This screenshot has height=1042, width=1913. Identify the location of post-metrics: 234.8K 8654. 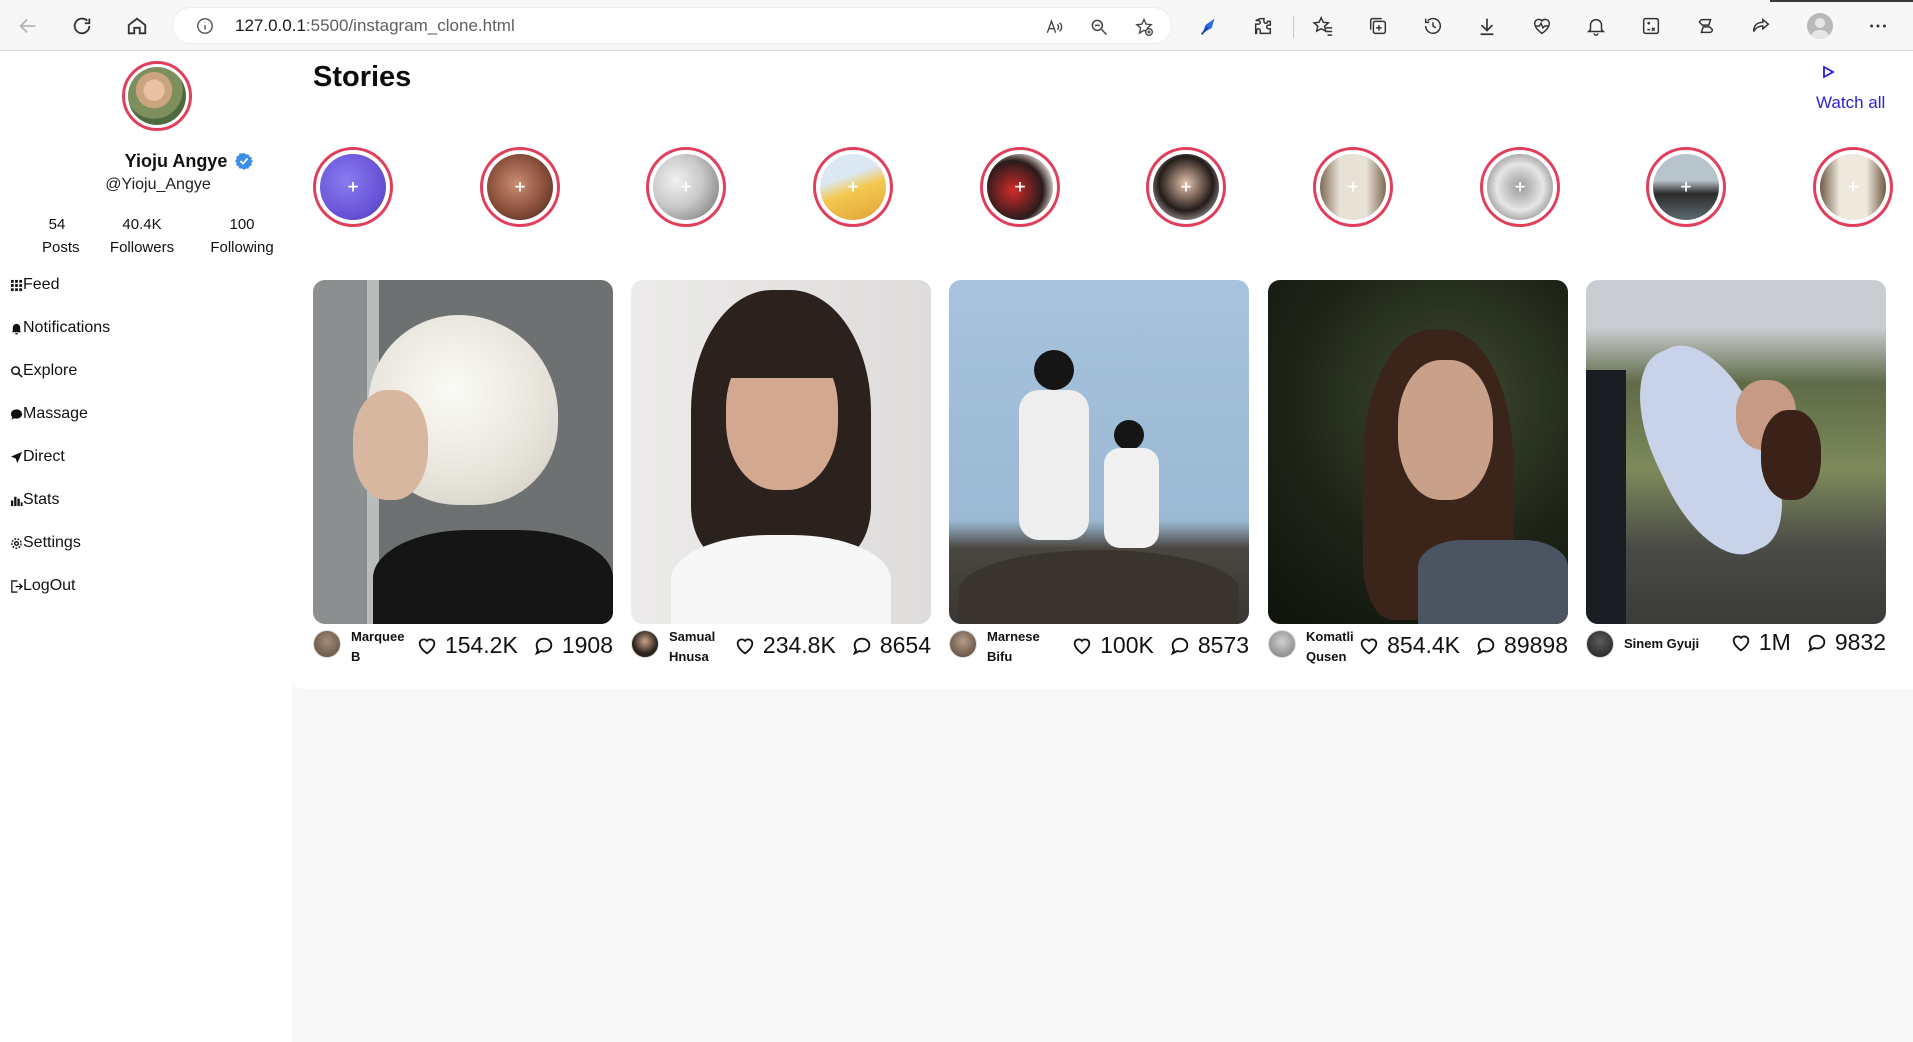
(832, 645).